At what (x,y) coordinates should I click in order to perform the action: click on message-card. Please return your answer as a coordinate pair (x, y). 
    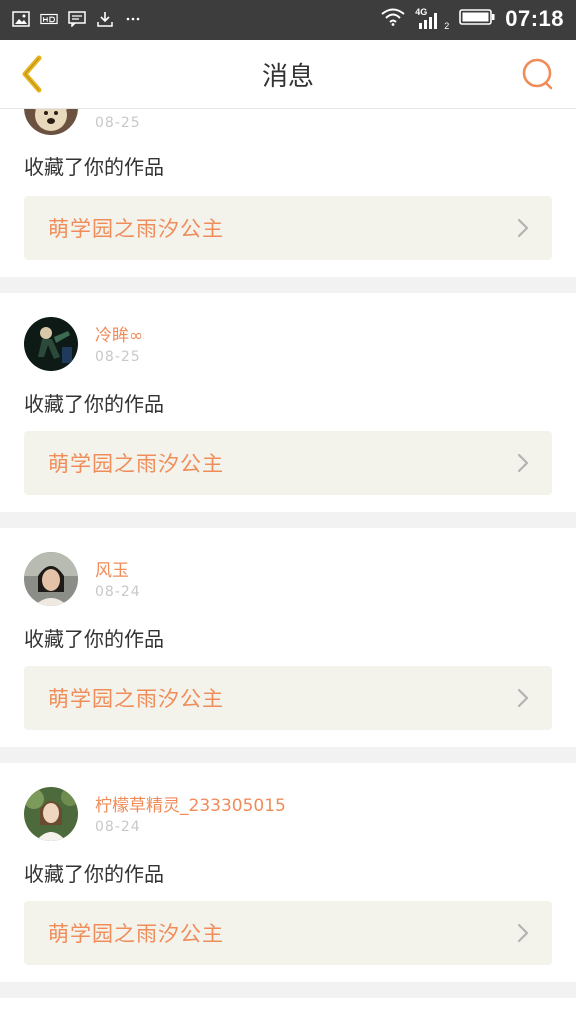
    Looking at the image, I should click on (288, 1011).